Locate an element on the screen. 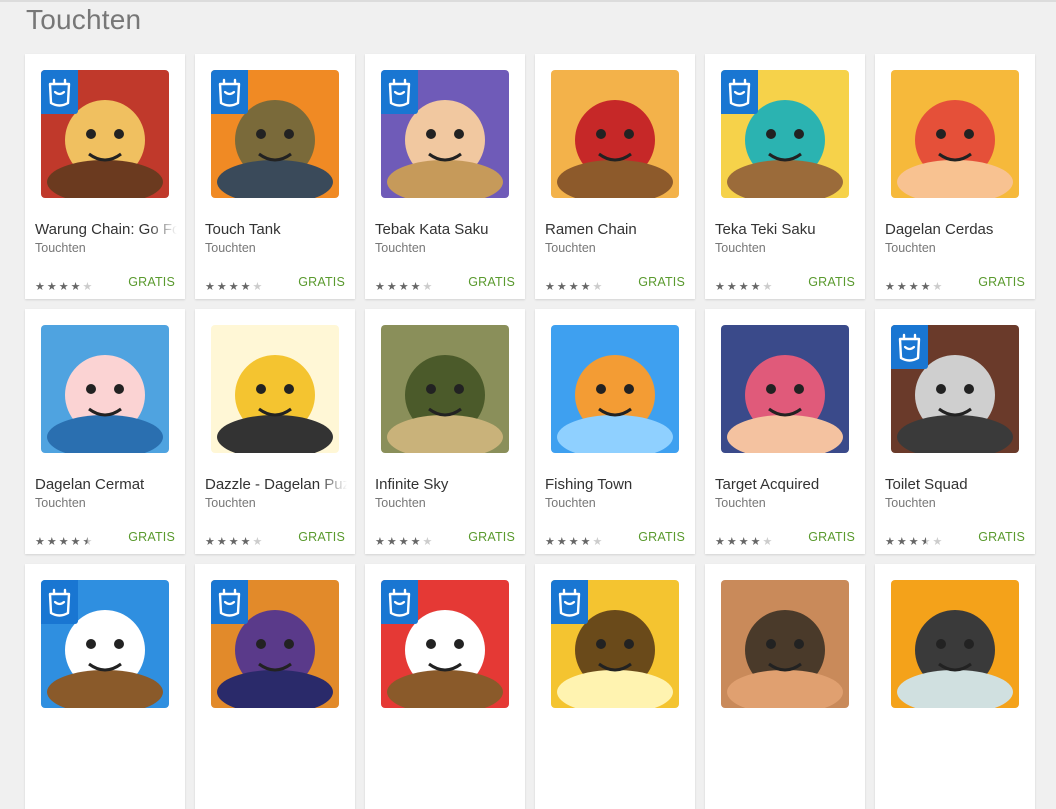  dagelan-cermat-icon is located at coordinates (105, 389).